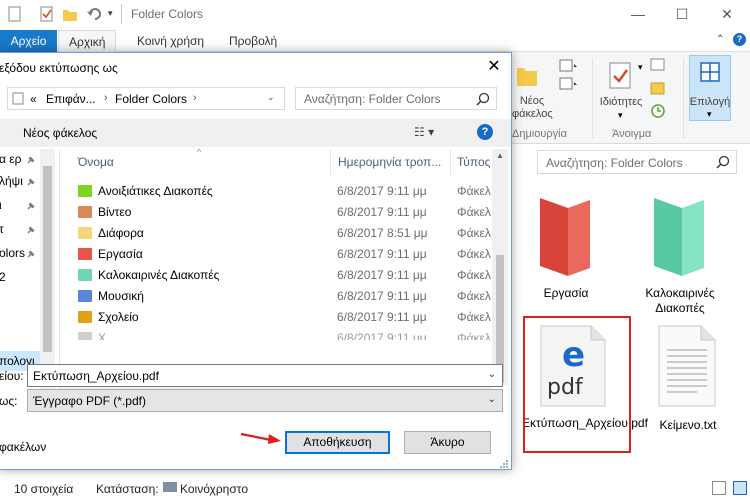  I want to click on file-row: Χ... 6/8/2017 9:11 μμ Φάκελ, so click(276, 334).